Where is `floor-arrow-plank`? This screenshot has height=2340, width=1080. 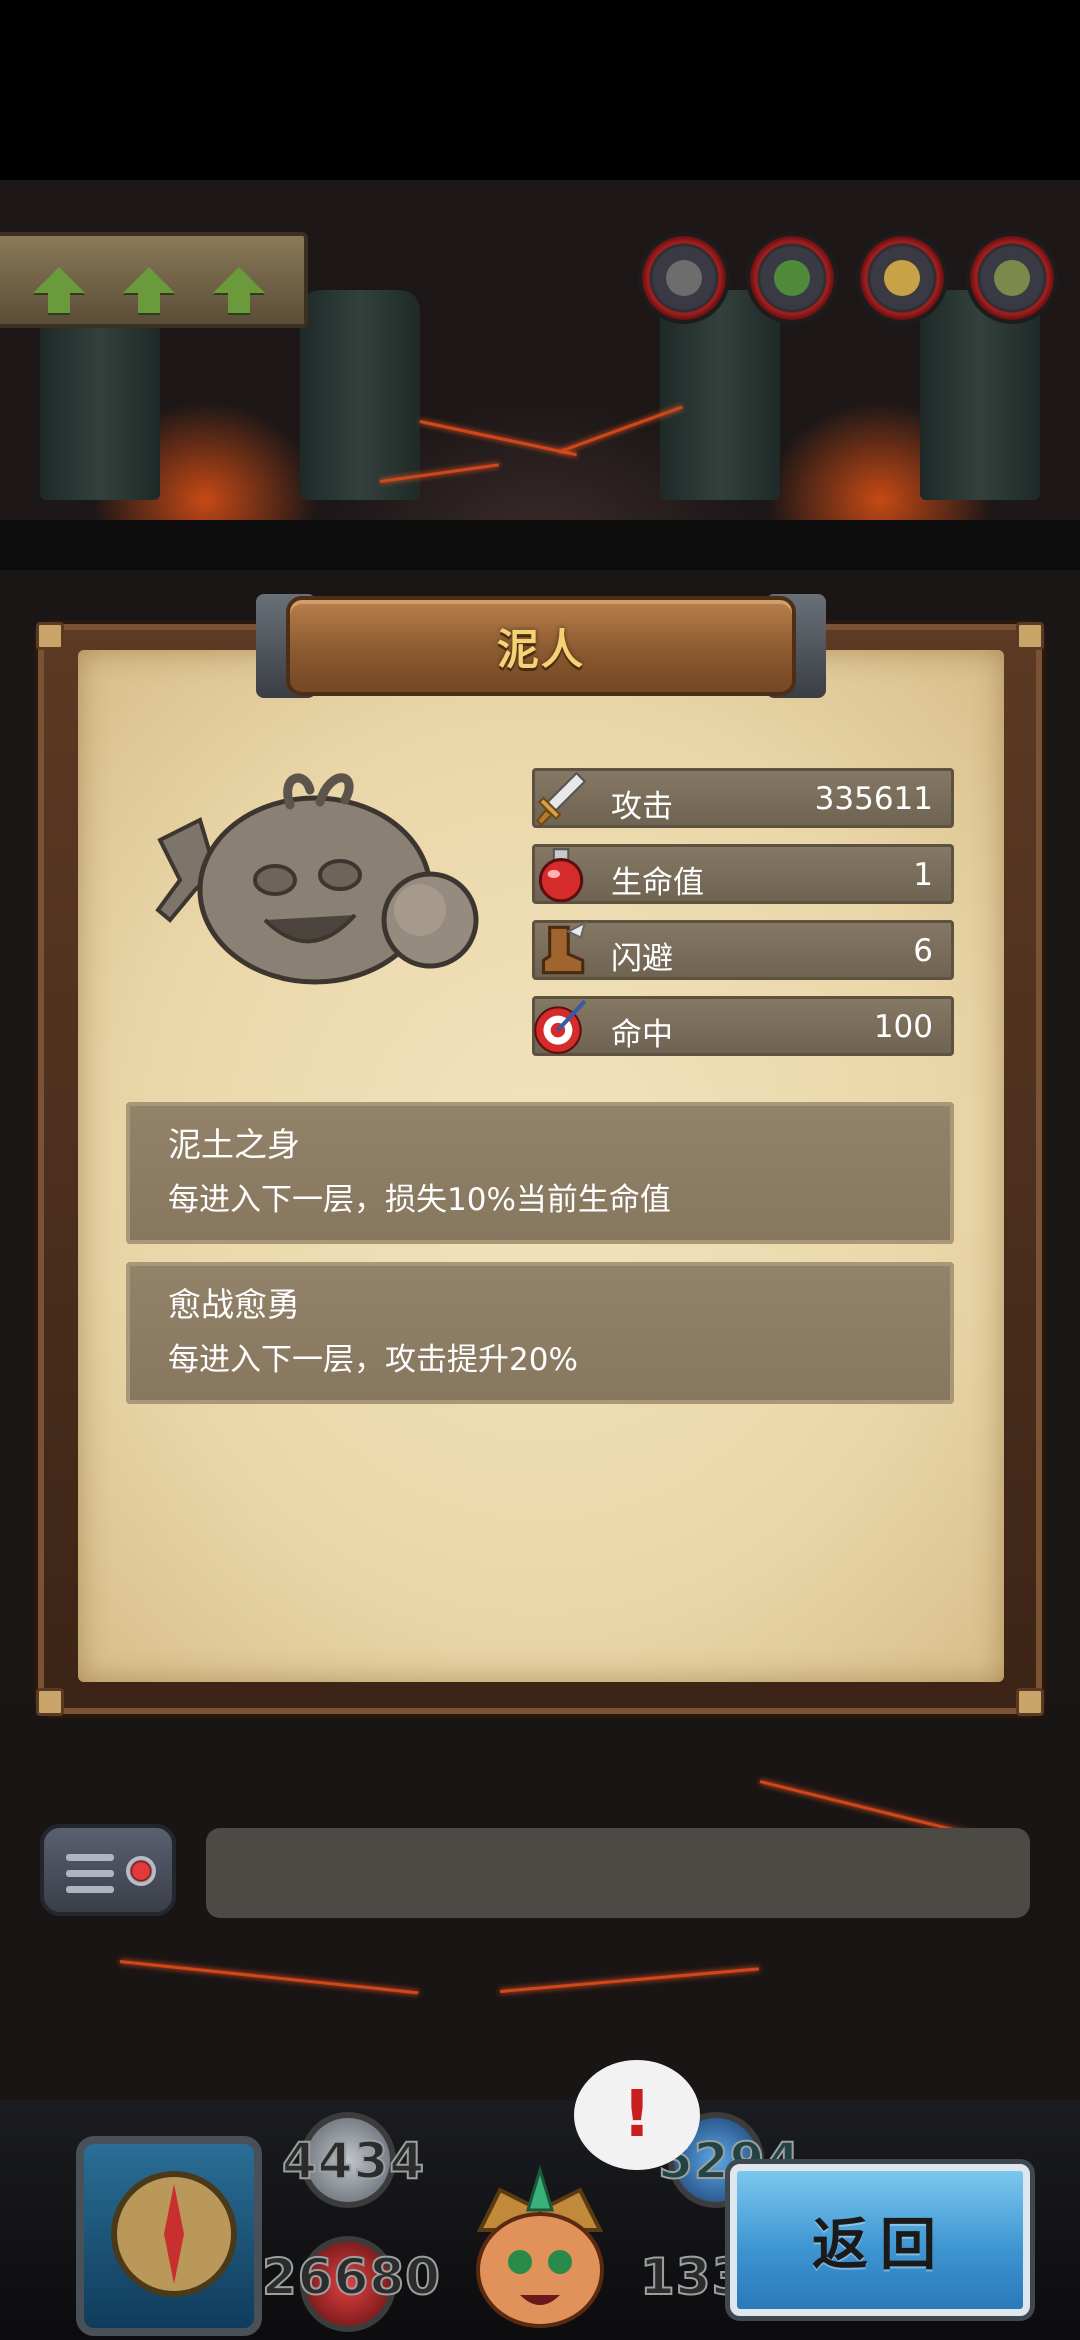
floor-arrow-plank is located at coordinates (154, 280).